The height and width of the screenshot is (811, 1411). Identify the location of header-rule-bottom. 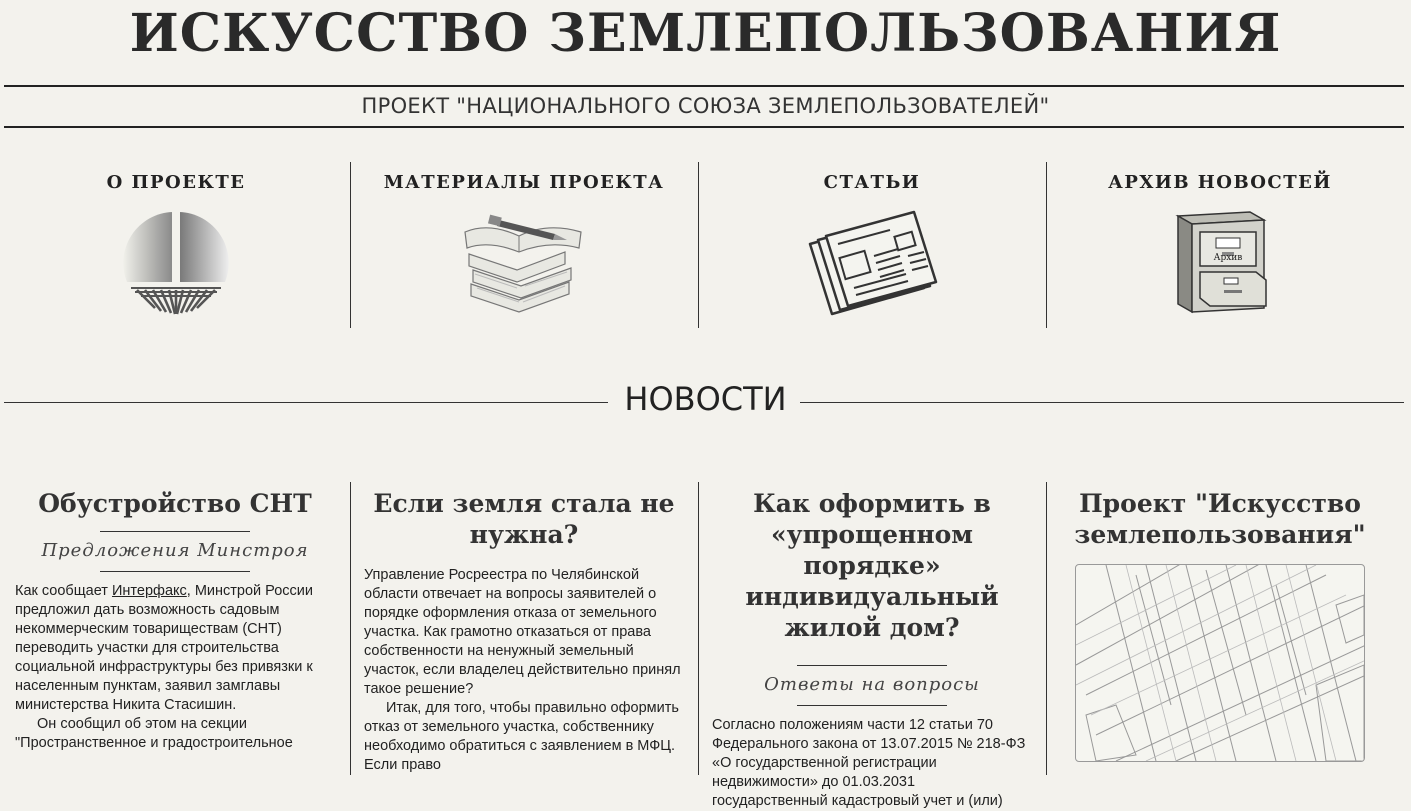
(704, 127).